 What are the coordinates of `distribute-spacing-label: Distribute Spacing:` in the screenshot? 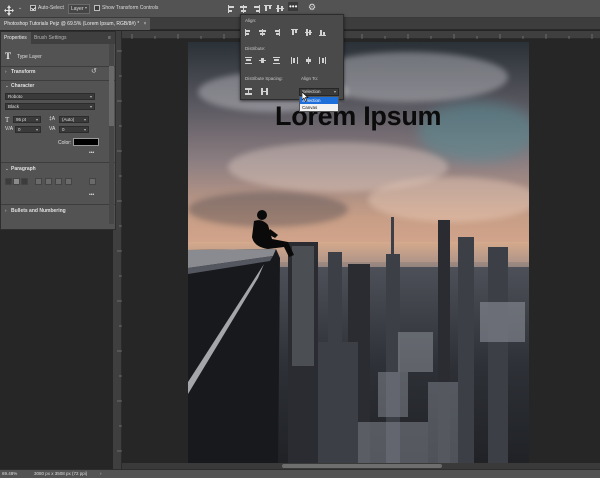 It's located at (264, 78).